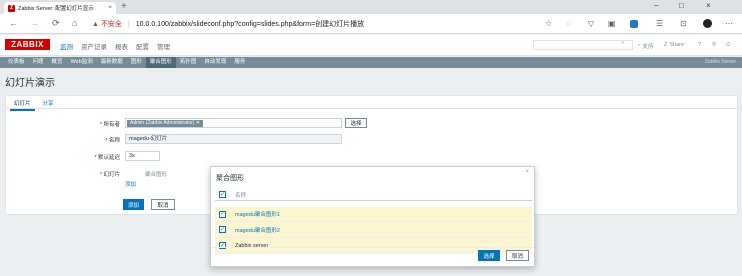  Describe the element at coordinates (110, 8) in the screenshot. I see `tab-close-icon: ×` at that location.